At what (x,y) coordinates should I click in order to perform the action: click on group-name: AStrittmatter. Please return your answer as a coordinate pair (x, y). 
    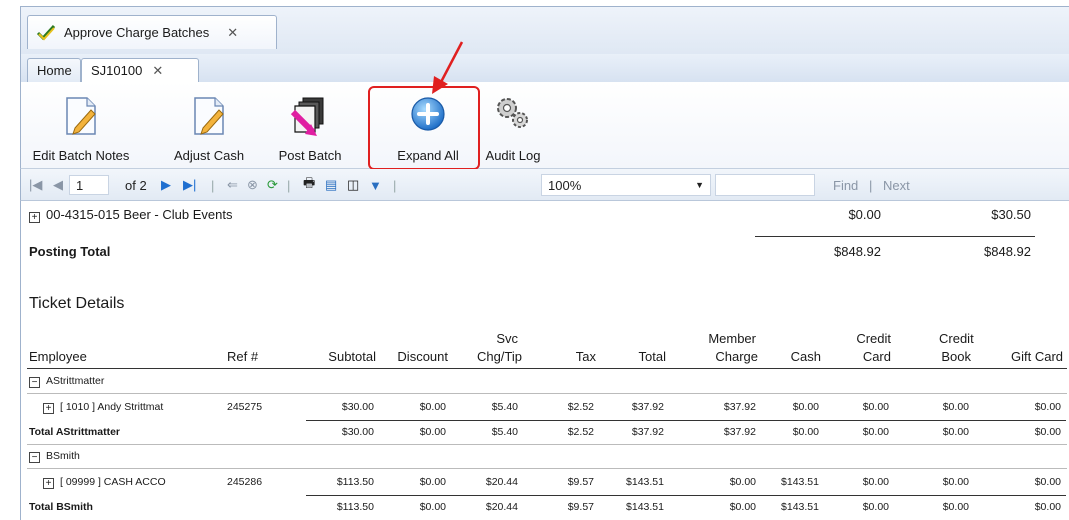
    Looking at the image, I should click on (75, 381).